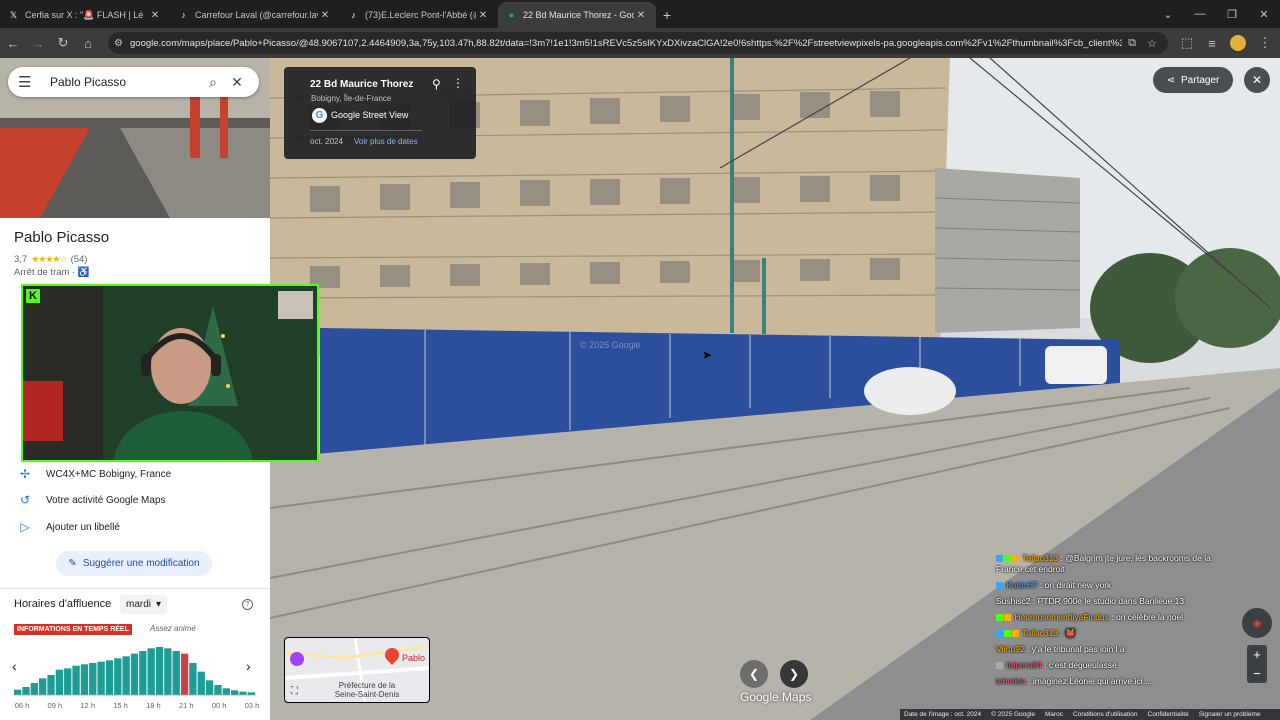 This screenshot has height=720, width=1280. I want to click on location-pin-icon: ⚲, so click(436, 84).